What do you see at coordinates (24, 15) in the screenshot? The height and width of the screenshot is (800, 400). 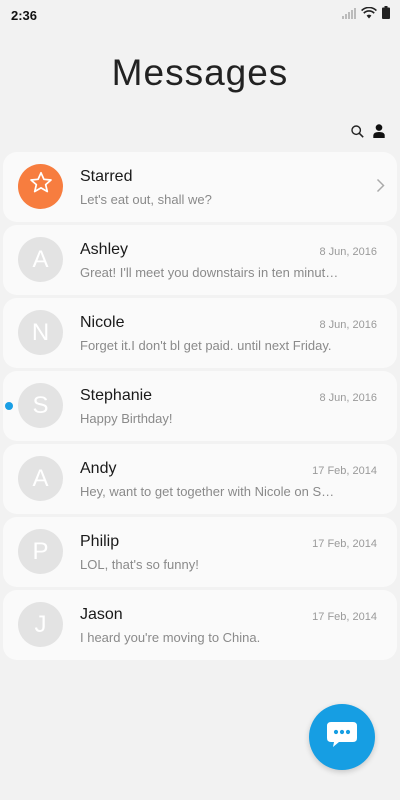 I see `status-time: 2:36` at bounding box center [24, 15].